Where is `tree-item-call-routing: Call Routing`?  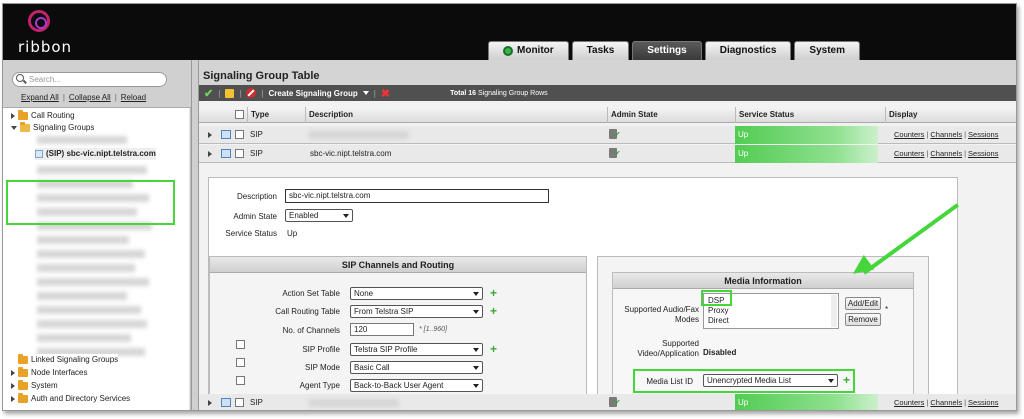
tree-item-call-routing: Call Routing is located at coordinates (43, 116).